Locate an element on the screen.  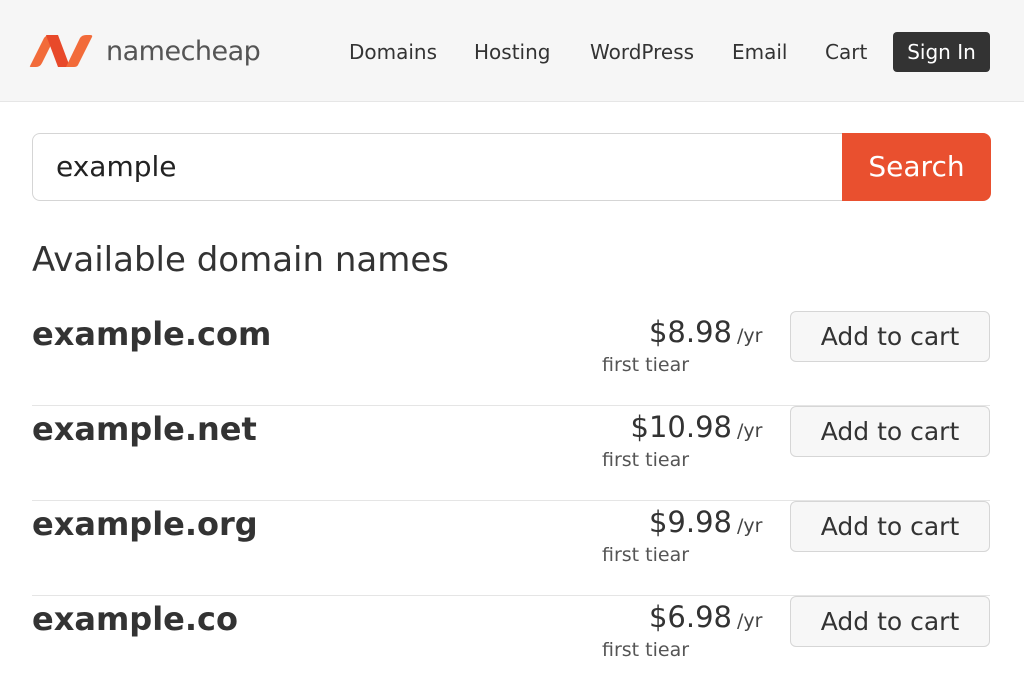
main-nav: Domains Hosting WordPress Email Cart is located at coordinates (512, 52).